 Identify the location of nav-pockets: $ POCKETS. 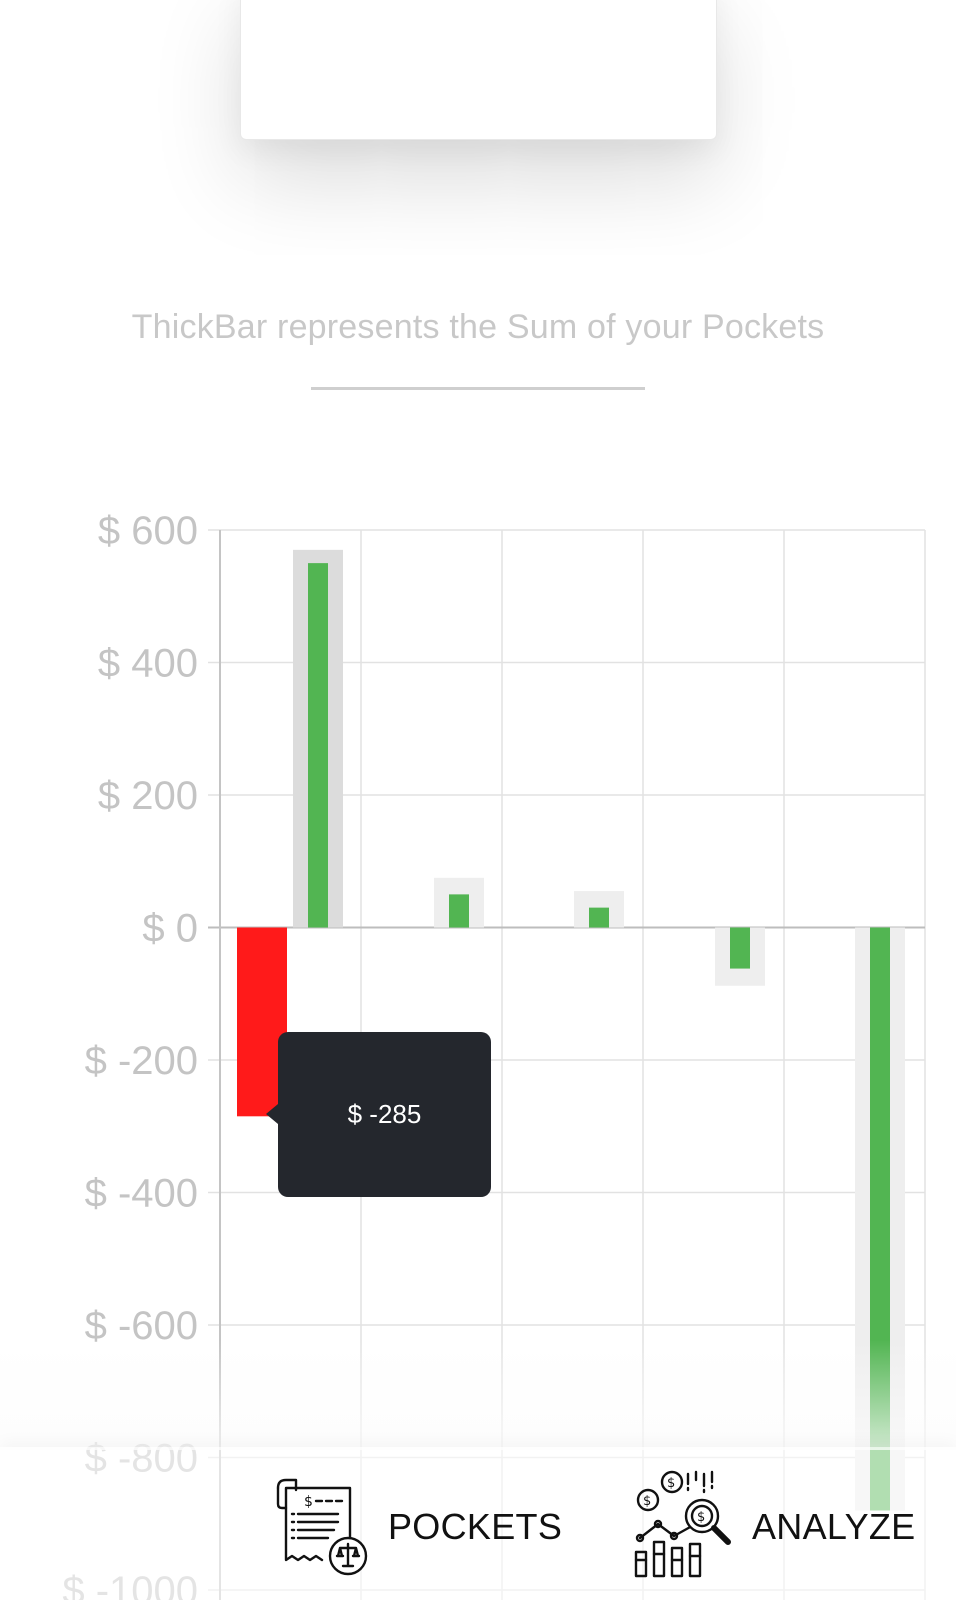
(415, 1523).